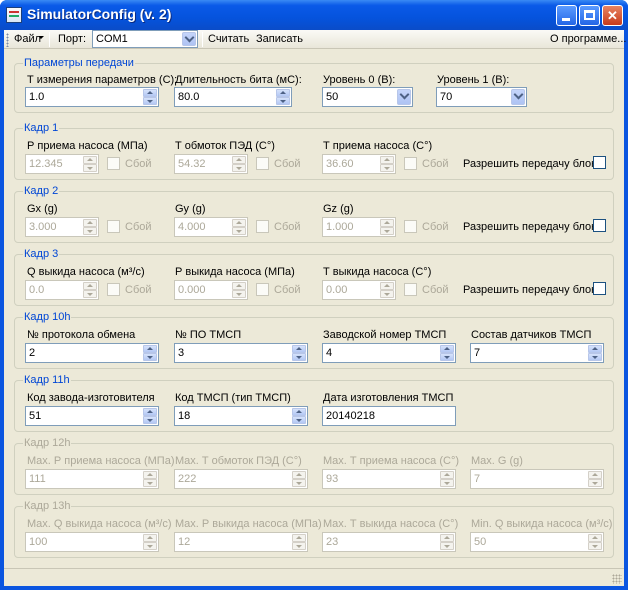 The width and height of the screenshot is (628, 590). What do you see at coordinates (27, 39) in the screenshot?
I see `file-menu: Файл` at bounding box center [27, 39].